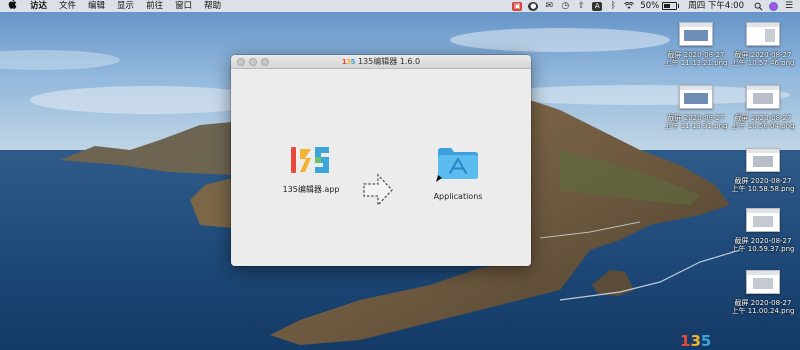  I want to click on battery-fill, so click(667, 6).